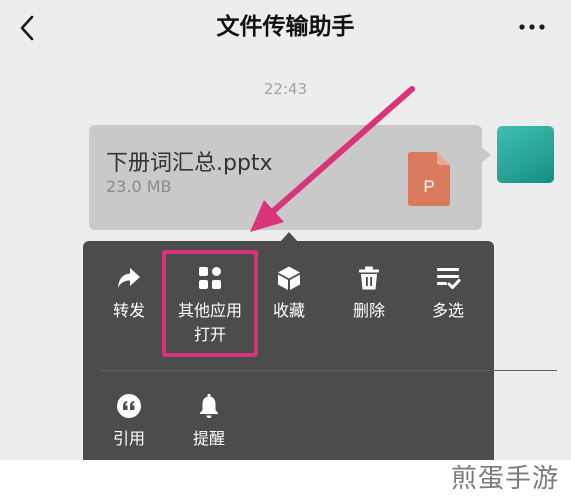 The width and height of the screenshot is (571, 500). I want to click on message-timestamp: 22:43, so click(285, 89).